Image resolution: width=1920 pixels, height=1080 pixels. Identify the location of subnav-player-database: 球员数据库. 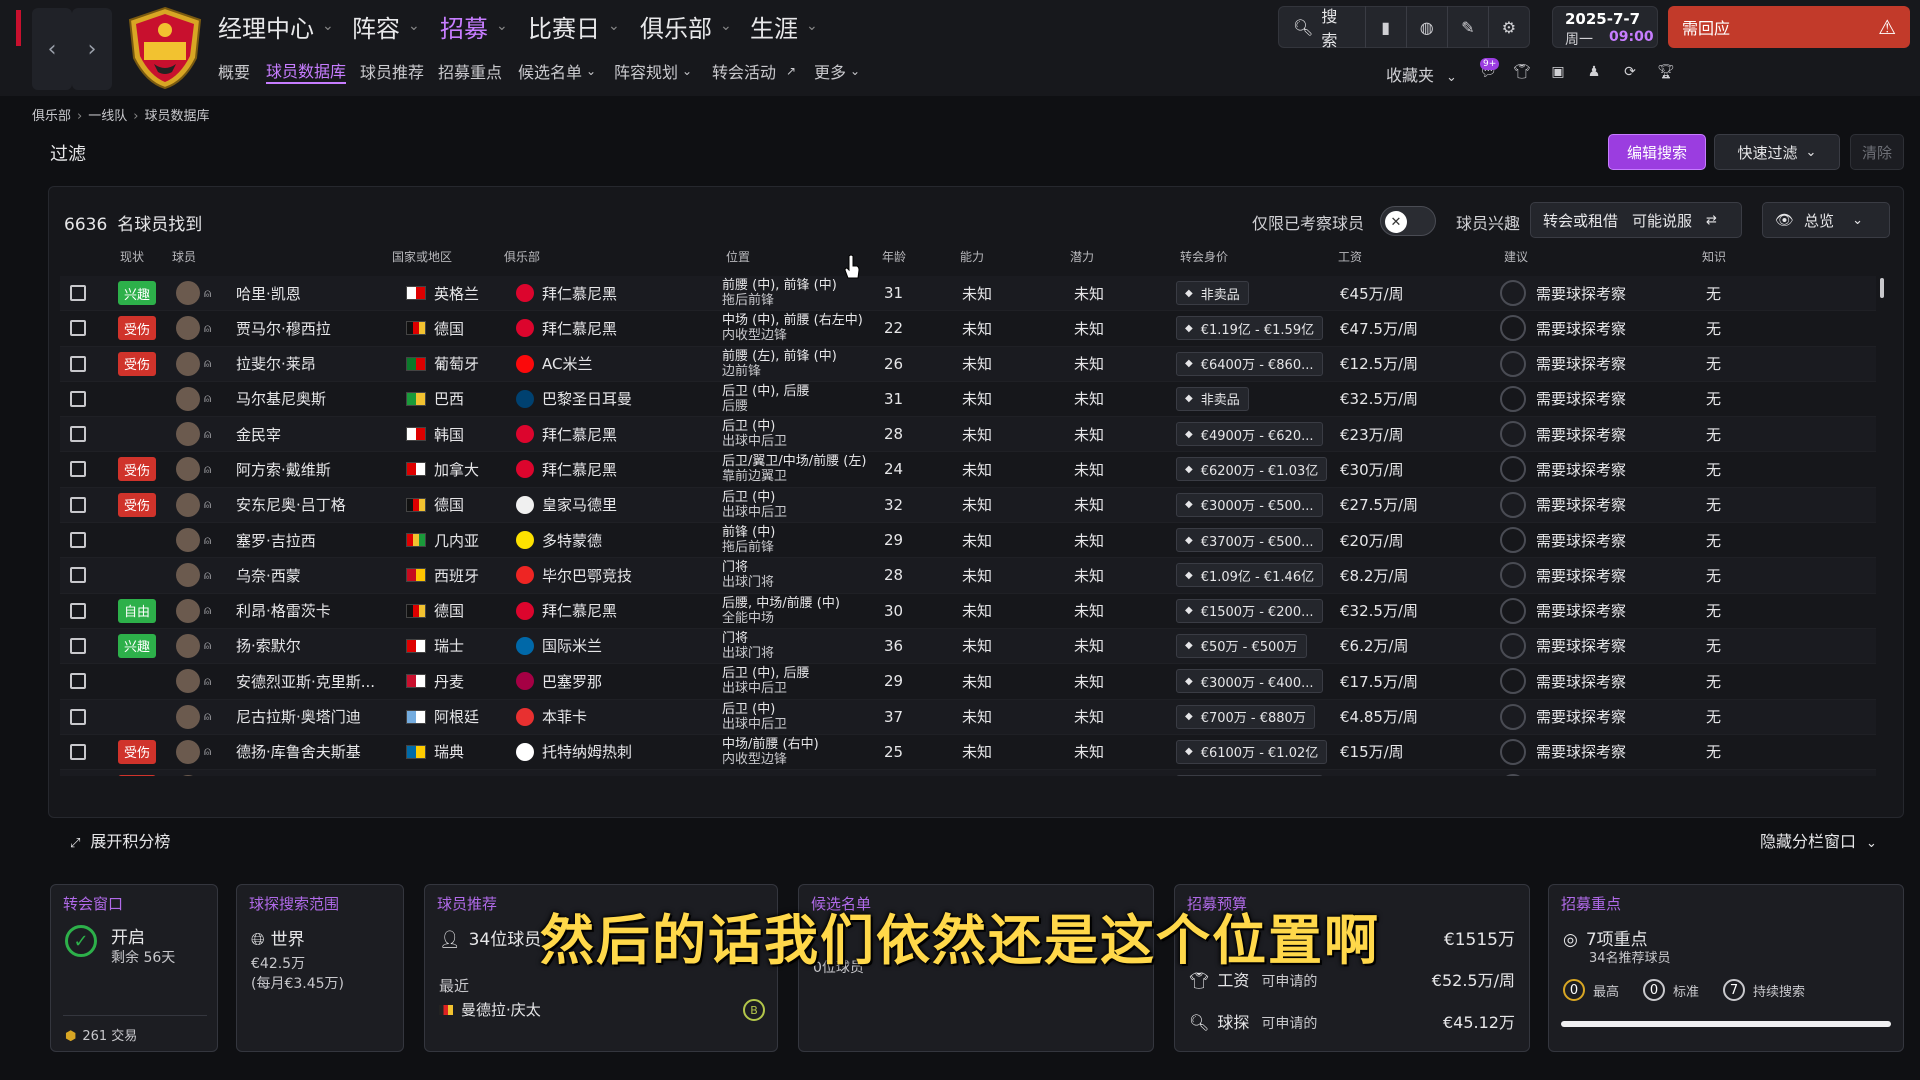
(306, 71).